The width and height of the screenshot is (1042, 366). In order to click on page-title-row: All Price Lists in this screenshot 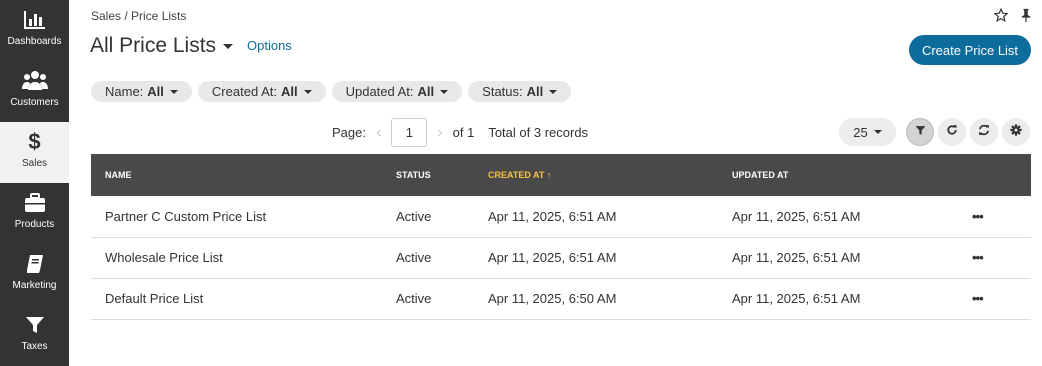, I will do `click(162, 46)`.